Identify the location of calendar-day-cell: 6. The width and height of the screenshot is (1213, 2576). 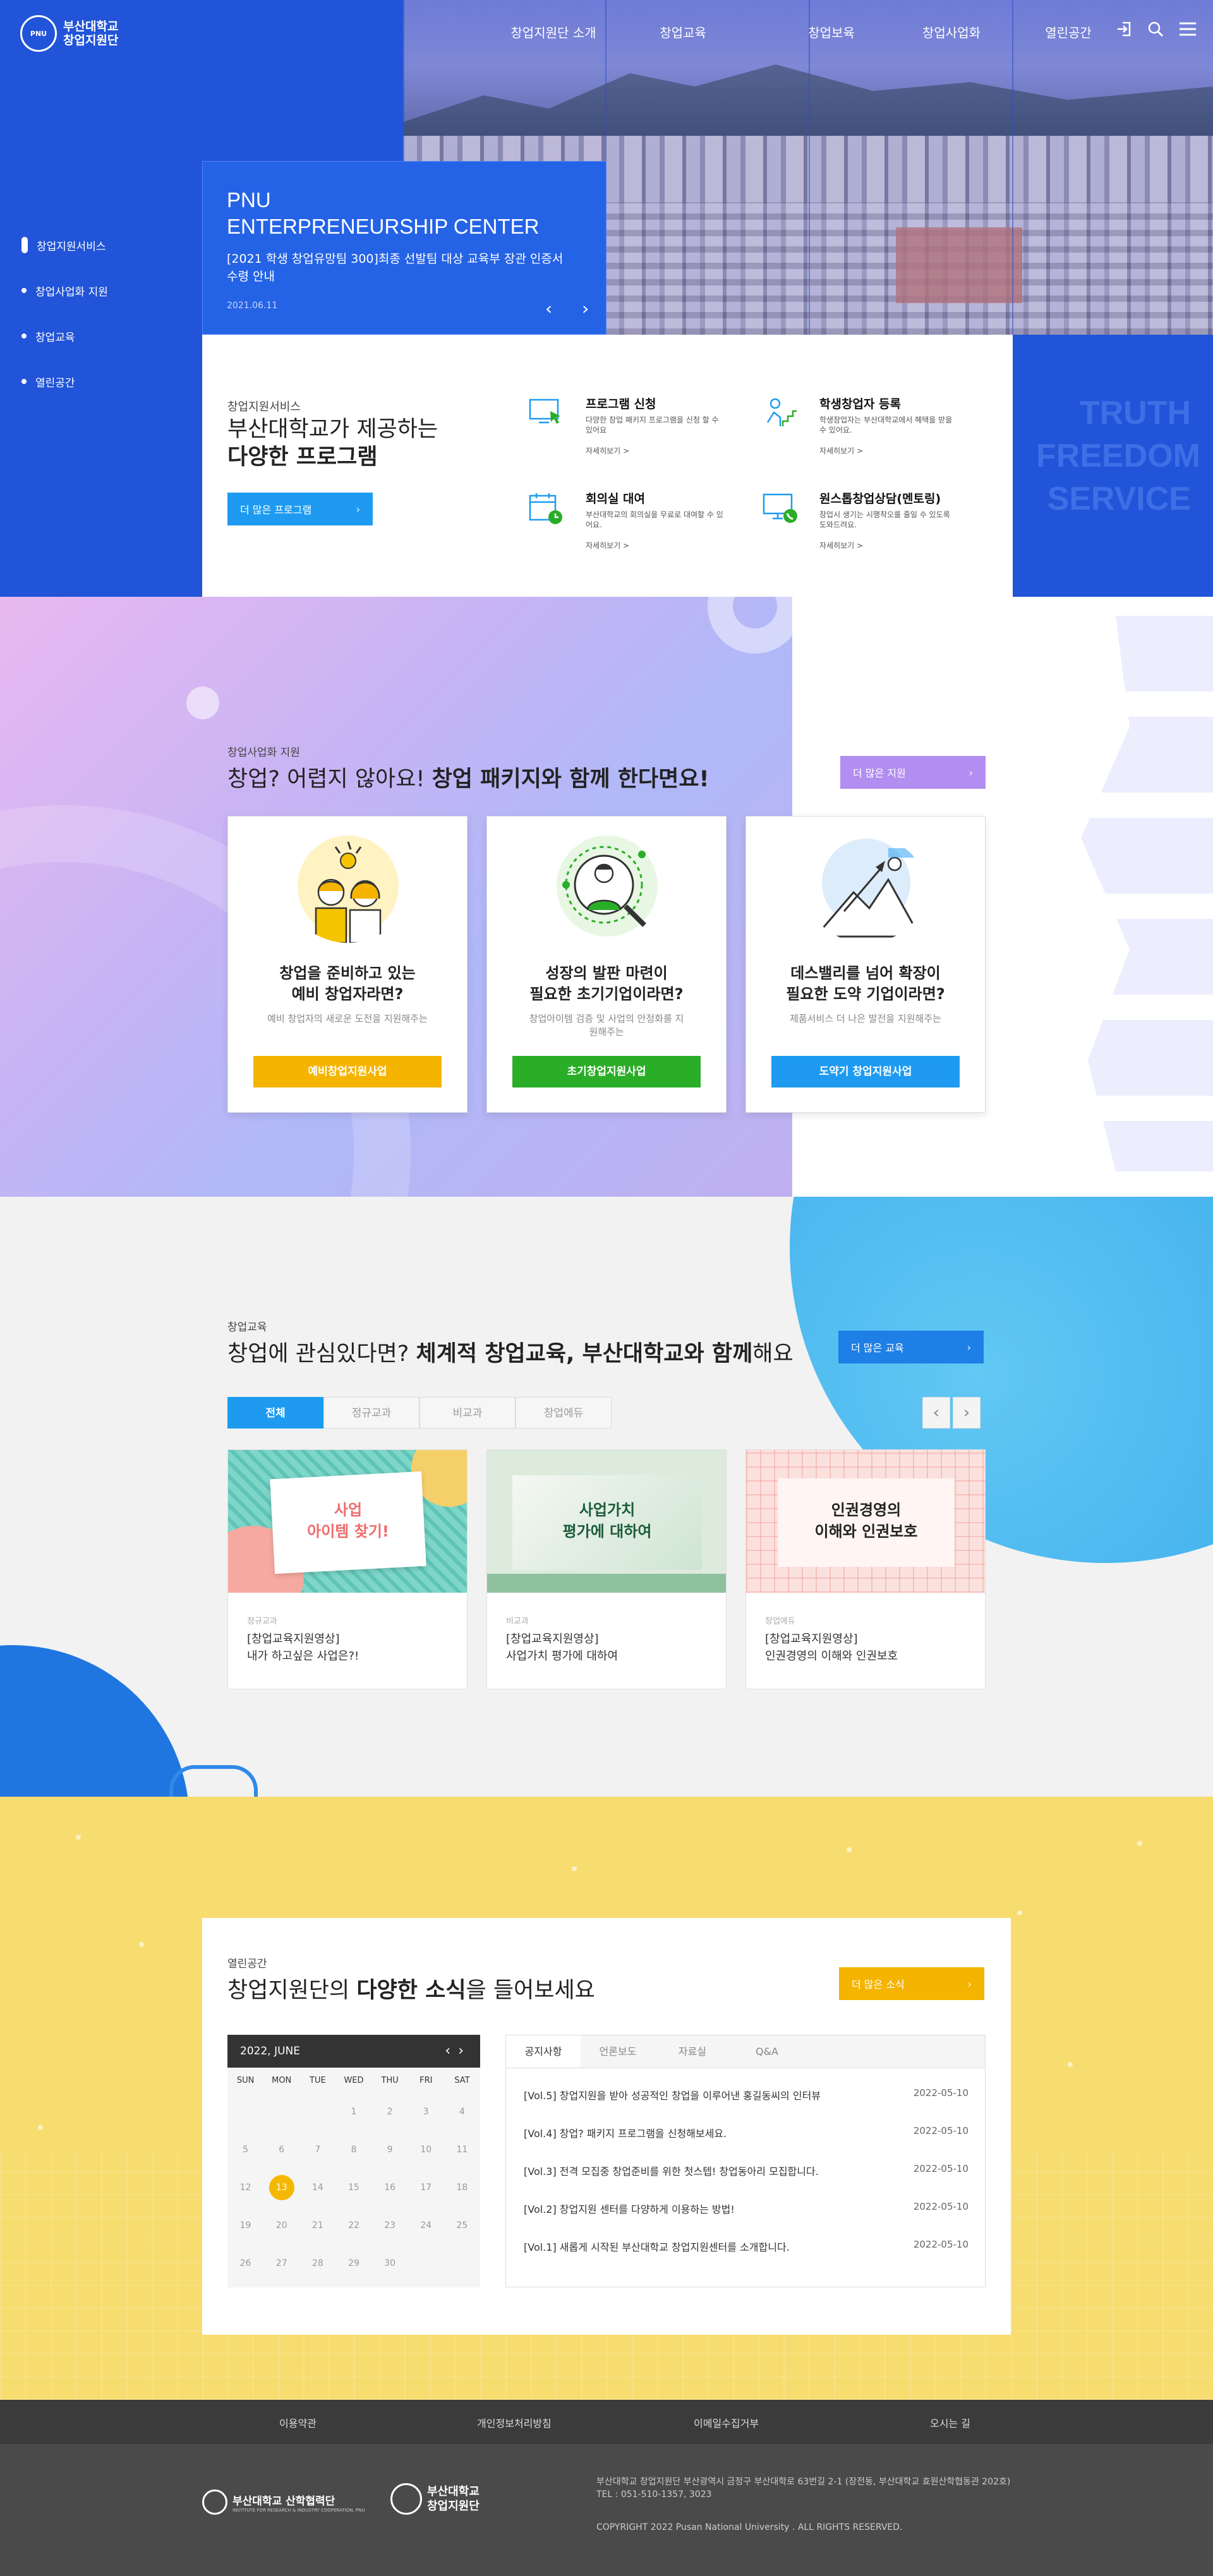
(281, 2150).